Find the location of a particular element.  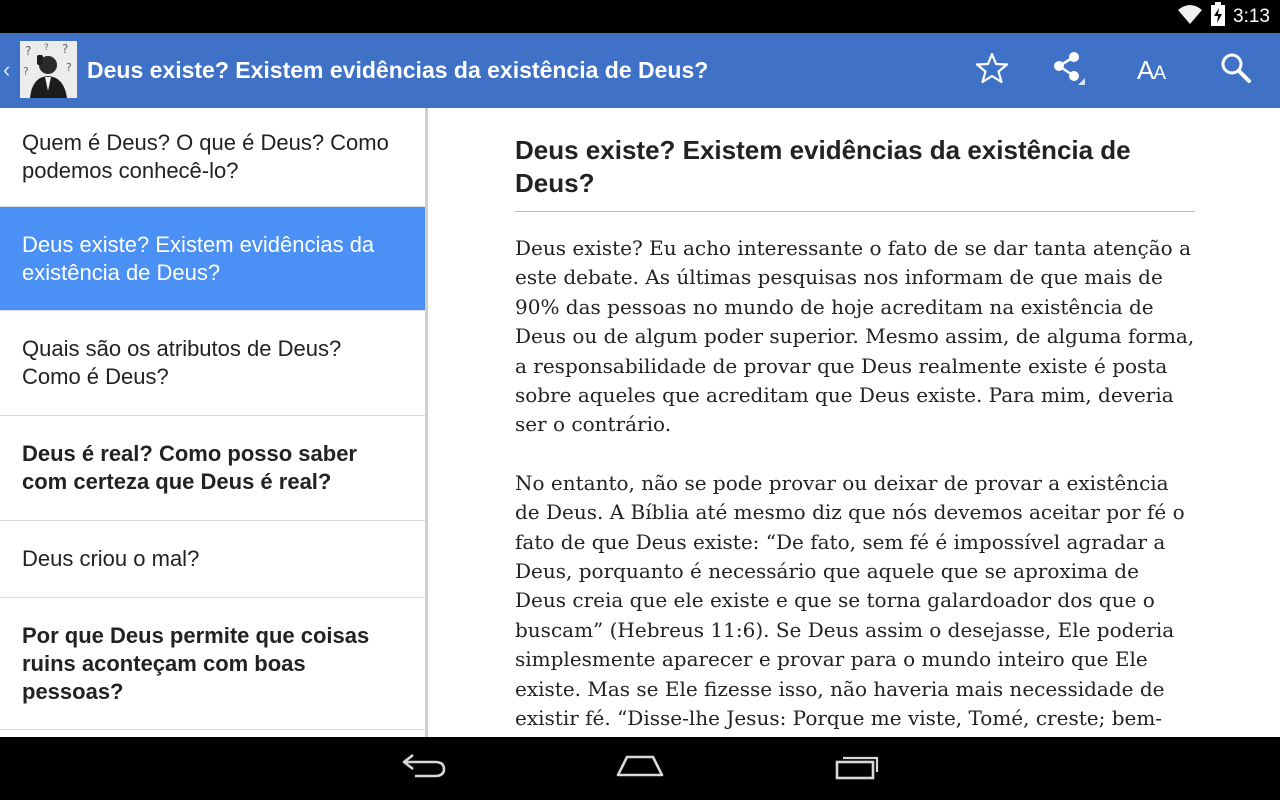

share-icon is located at coordinates (1070, 70).